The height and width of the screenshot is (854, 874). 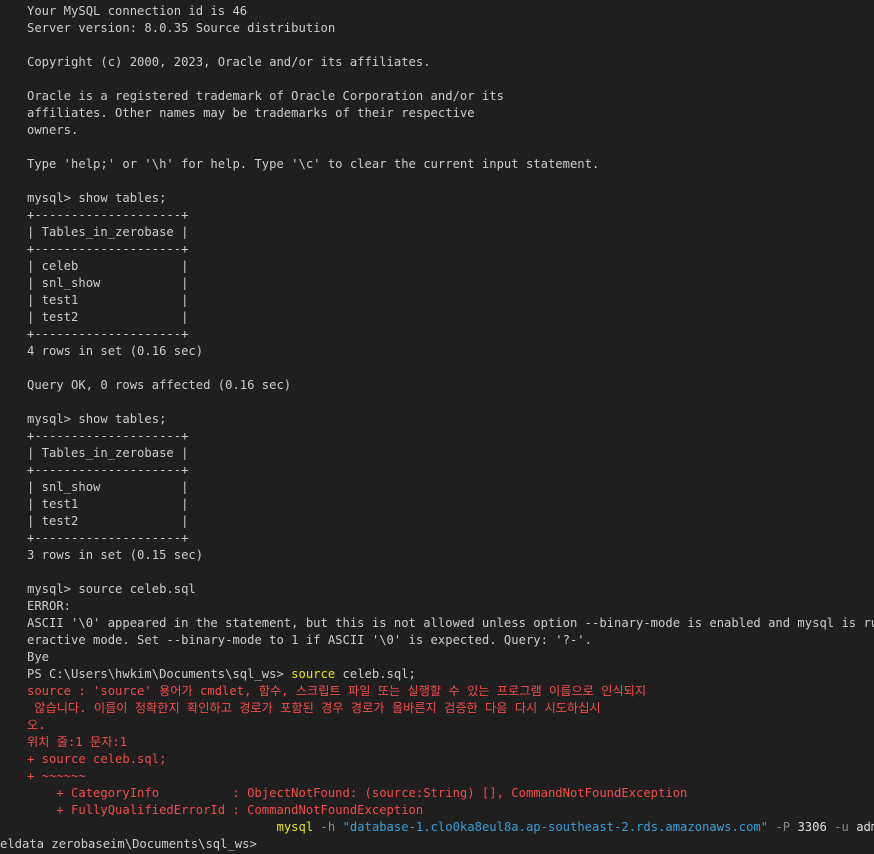 What do you see at coordinates (53, 130) in the screenshot?
I see `banner-line: owners.` at bounding box center [53, 130].